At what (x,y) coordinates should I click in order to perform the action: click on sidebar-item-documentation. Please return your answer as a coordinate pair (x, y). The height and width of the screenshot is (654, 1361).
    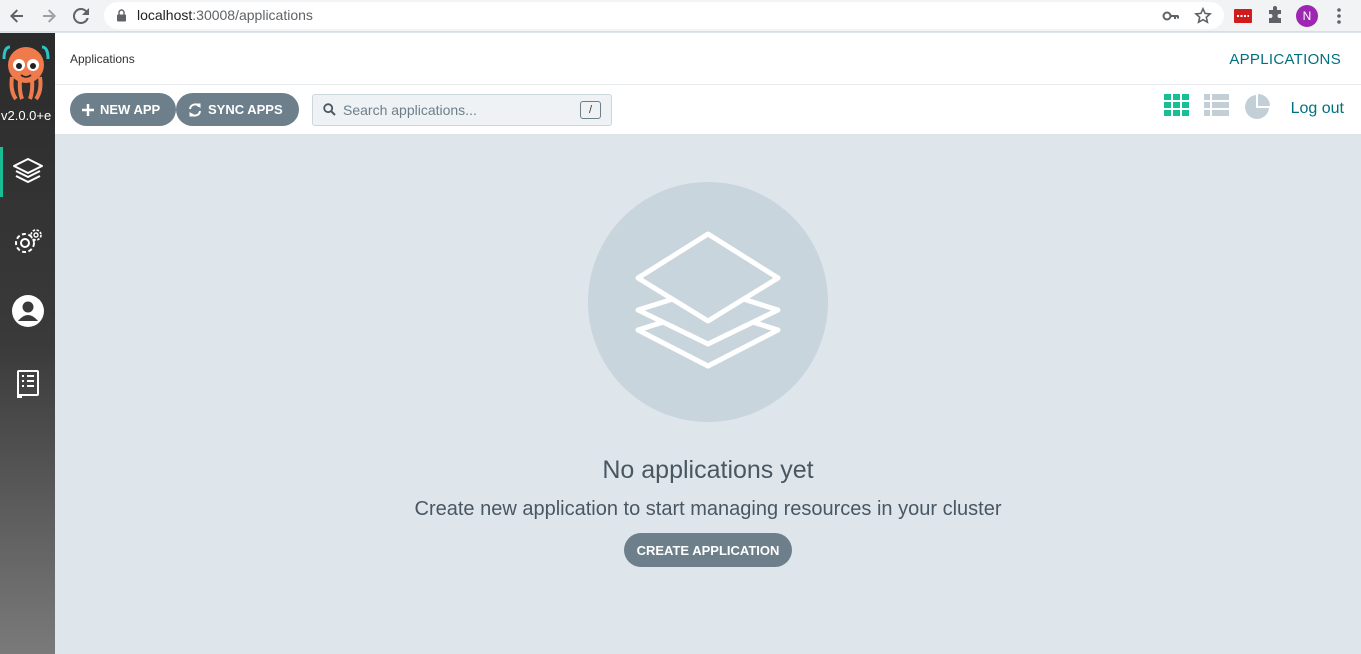
    Looking at the image, I should click on (27, 384).